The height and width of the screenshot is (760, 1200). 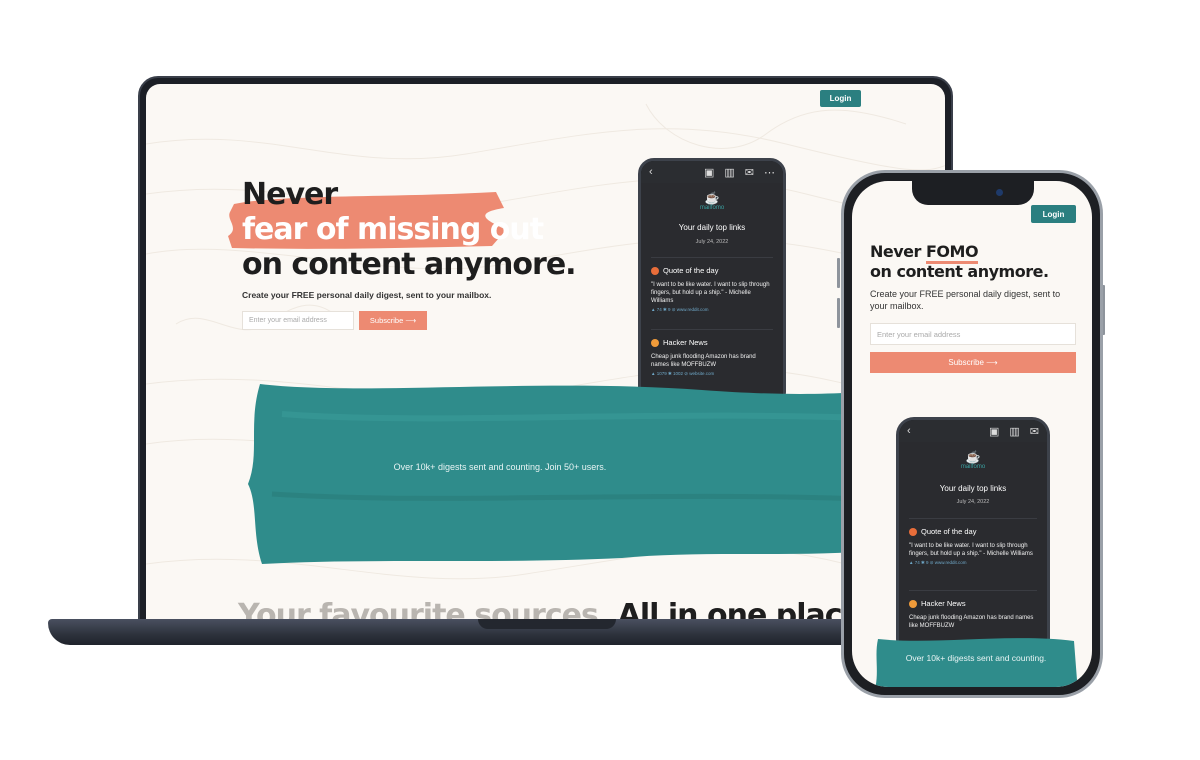 I want to click on mobile-quote-meta: ▲ 74 ✱ 9 ⊘ www.reddit.com, so click(x=973, y=563).